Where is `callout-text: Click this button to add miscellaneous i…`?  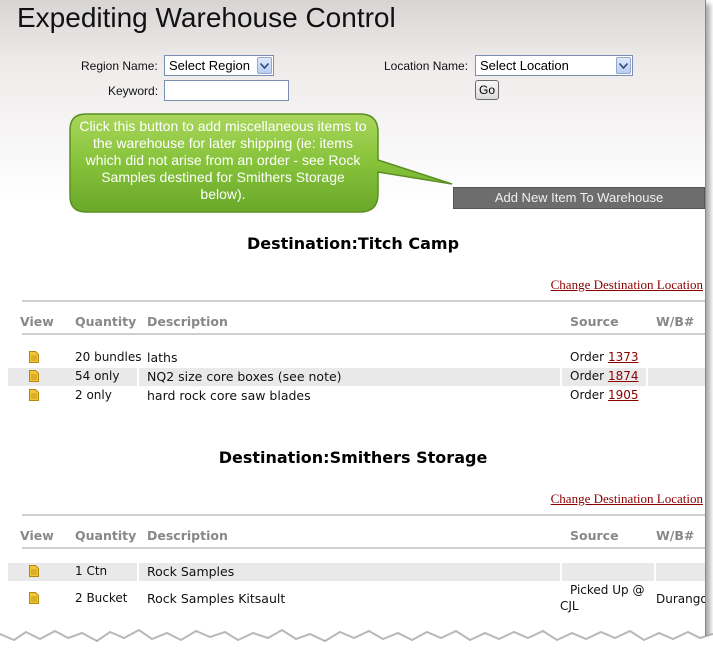
callout-text: Click this button to add miscellaneous i… is located at coordinates (223, 160).